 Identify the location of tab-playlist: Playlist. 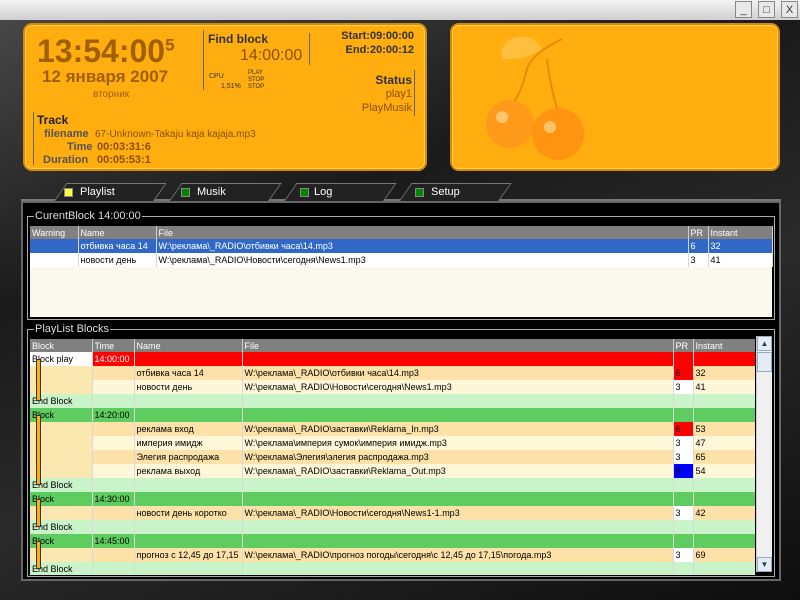
(110, 192).